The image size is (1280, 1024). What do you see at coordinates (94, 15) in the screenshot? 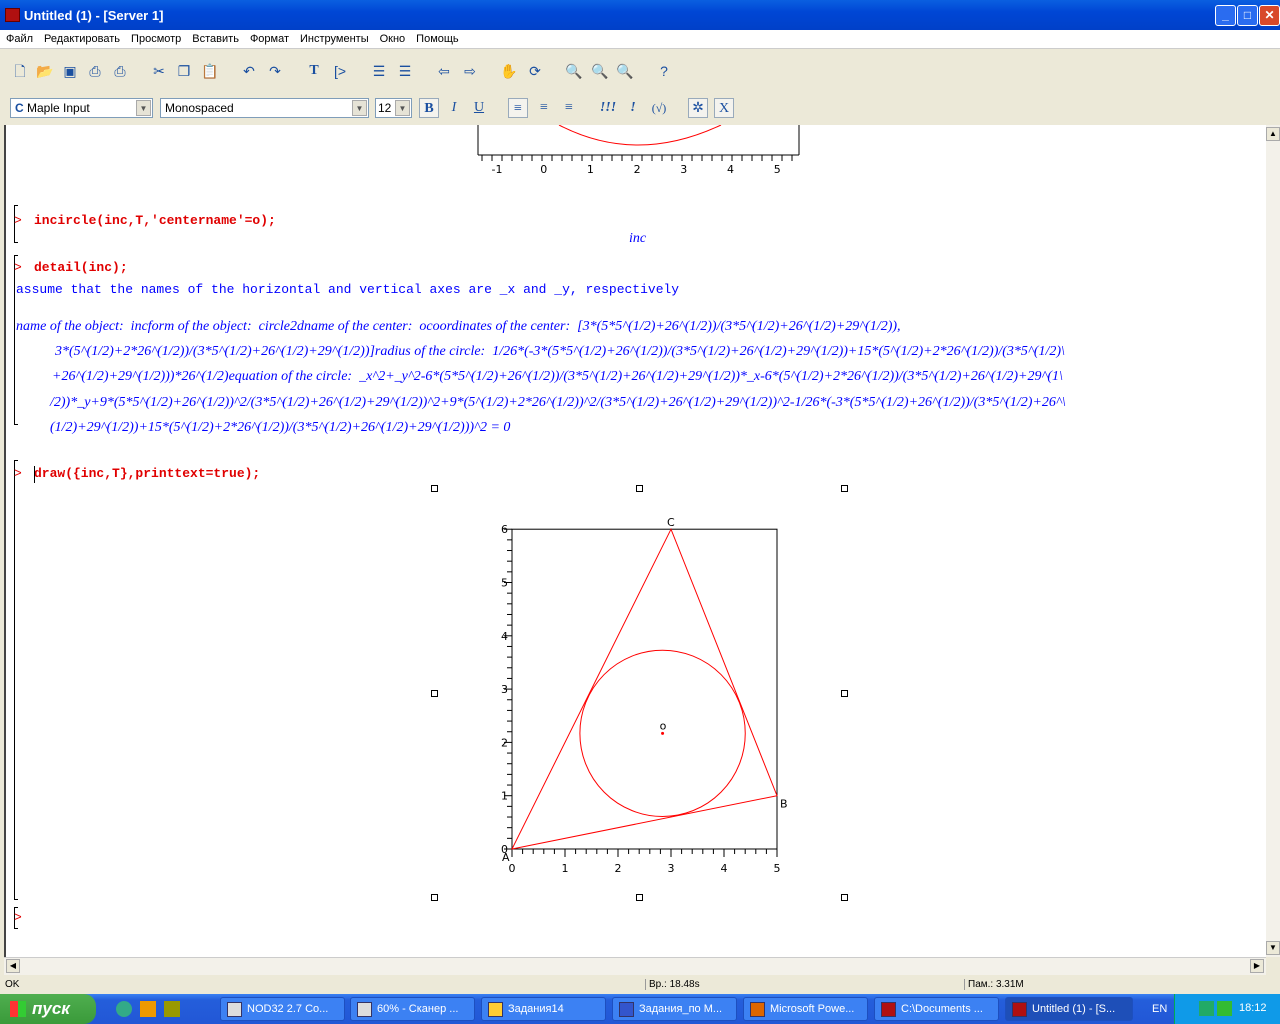
I see `window-title: Untitled (1) - [Server 1]` at bounding box center [94, 15].